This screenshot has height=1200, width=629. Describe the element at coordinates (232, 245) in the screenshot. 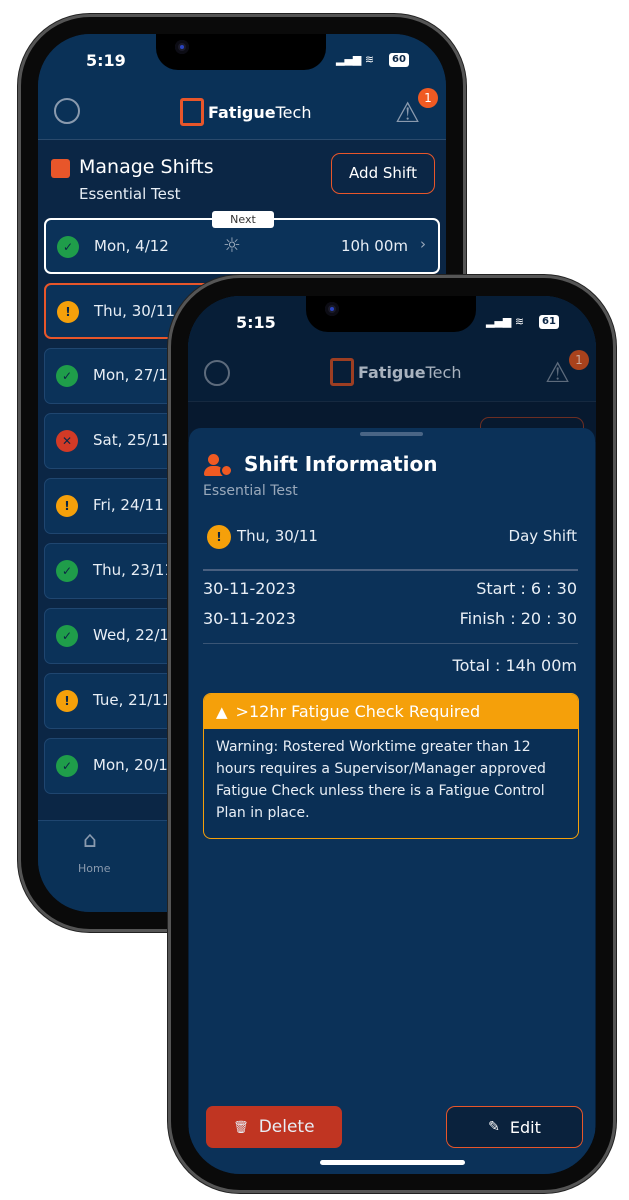

I see `sun-icon: ☼` at that location.